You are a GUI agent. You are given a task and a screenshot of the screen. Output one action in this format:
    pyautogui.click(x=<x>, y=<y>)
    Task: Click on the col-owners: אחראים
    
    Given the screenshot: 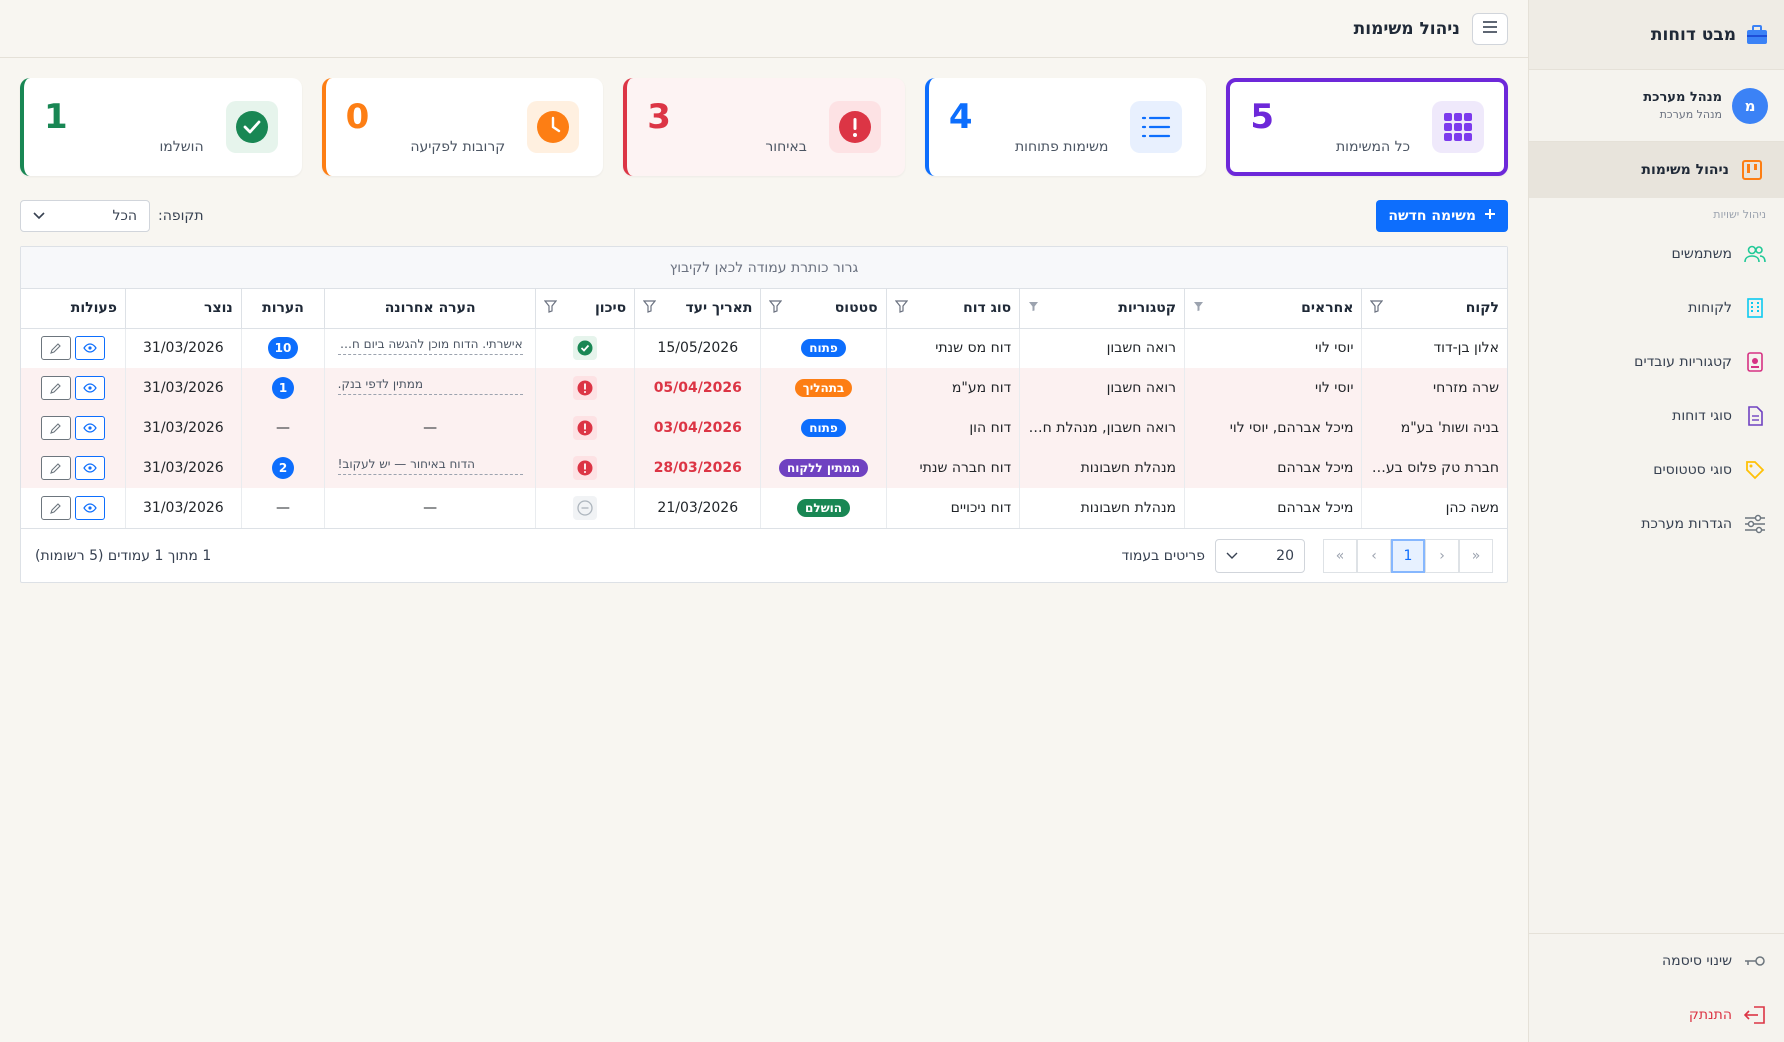 What is the action you would take?
    pyautogui.click(x=1273, y=309)
    